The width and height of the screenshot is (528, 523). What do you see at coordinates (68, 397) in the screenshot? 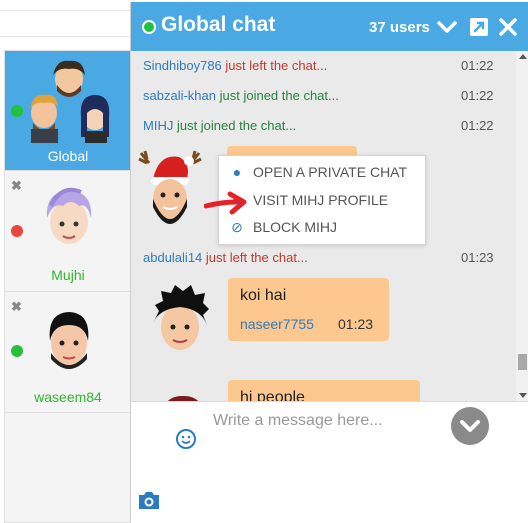
I see `sidebar-item-label: waseem84` at bounding box center [68, 397].